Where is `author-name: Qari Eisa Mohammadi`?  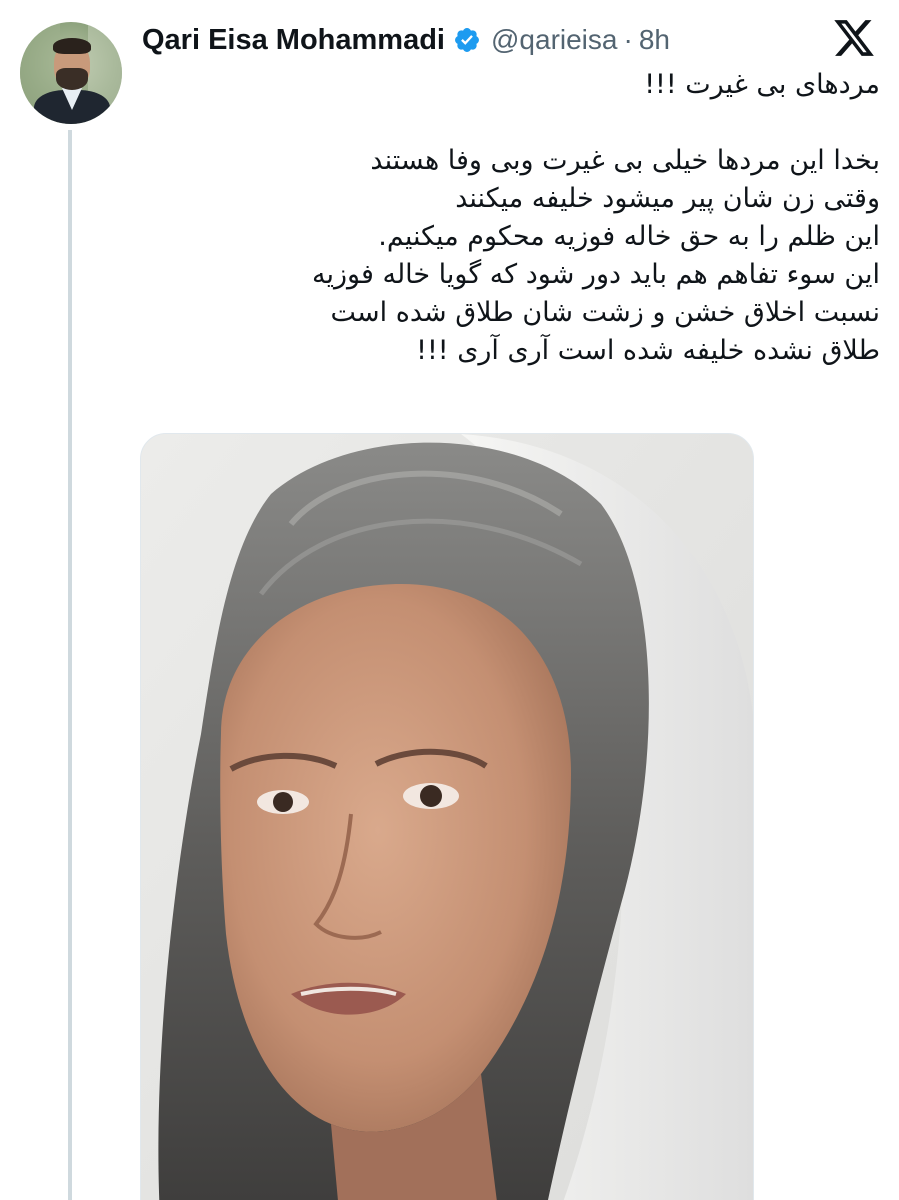 author-name: Qari Eisa Mohammadi is located at coordinates (293, 40).